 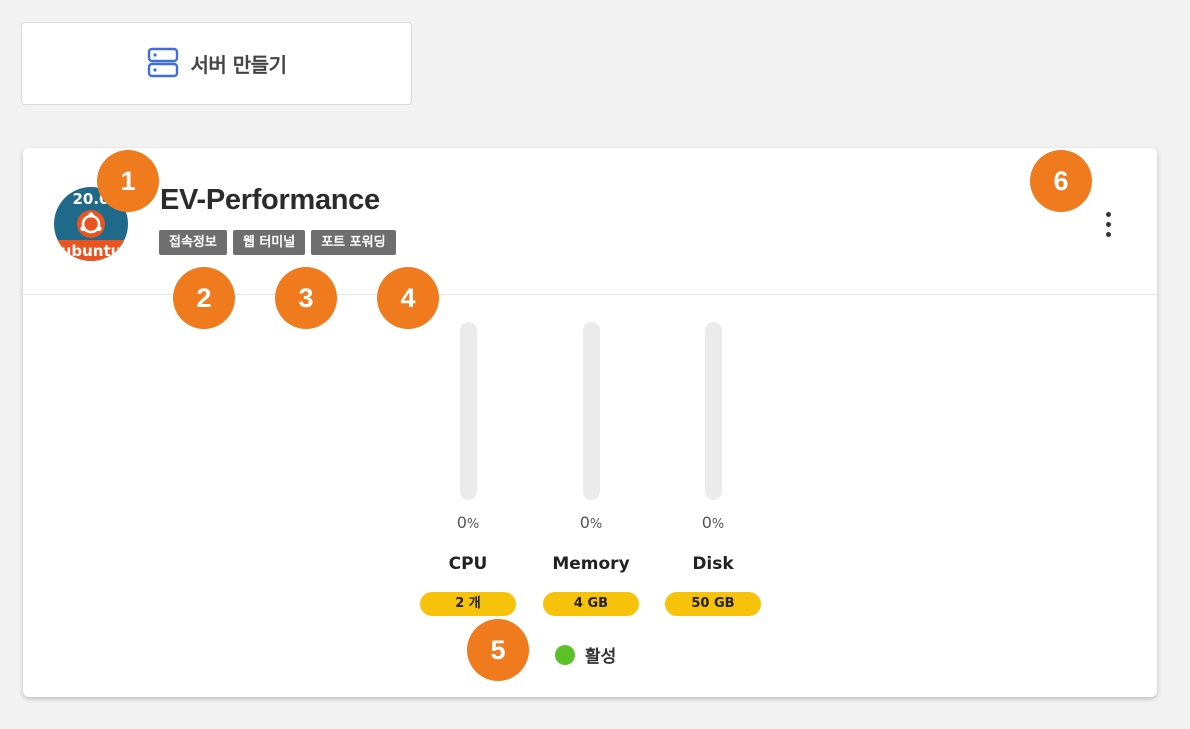 What do you see at coordinates (468, 411) in the screenshot?
I see `cpu-usage-bar` at bounding box center [468, 411].